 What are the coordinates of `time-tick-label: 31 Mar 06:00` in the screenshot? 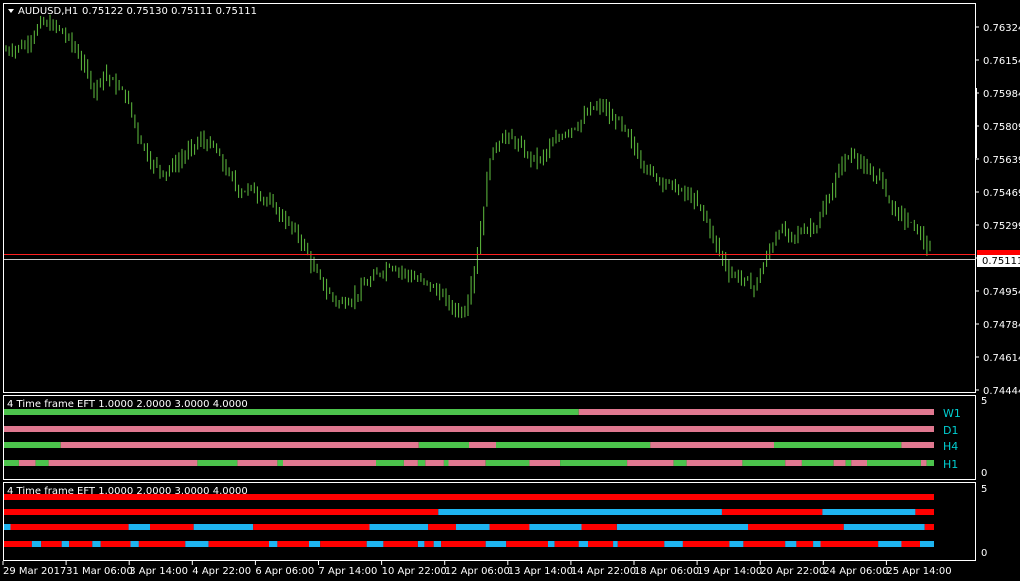 It's located at (99, 571).